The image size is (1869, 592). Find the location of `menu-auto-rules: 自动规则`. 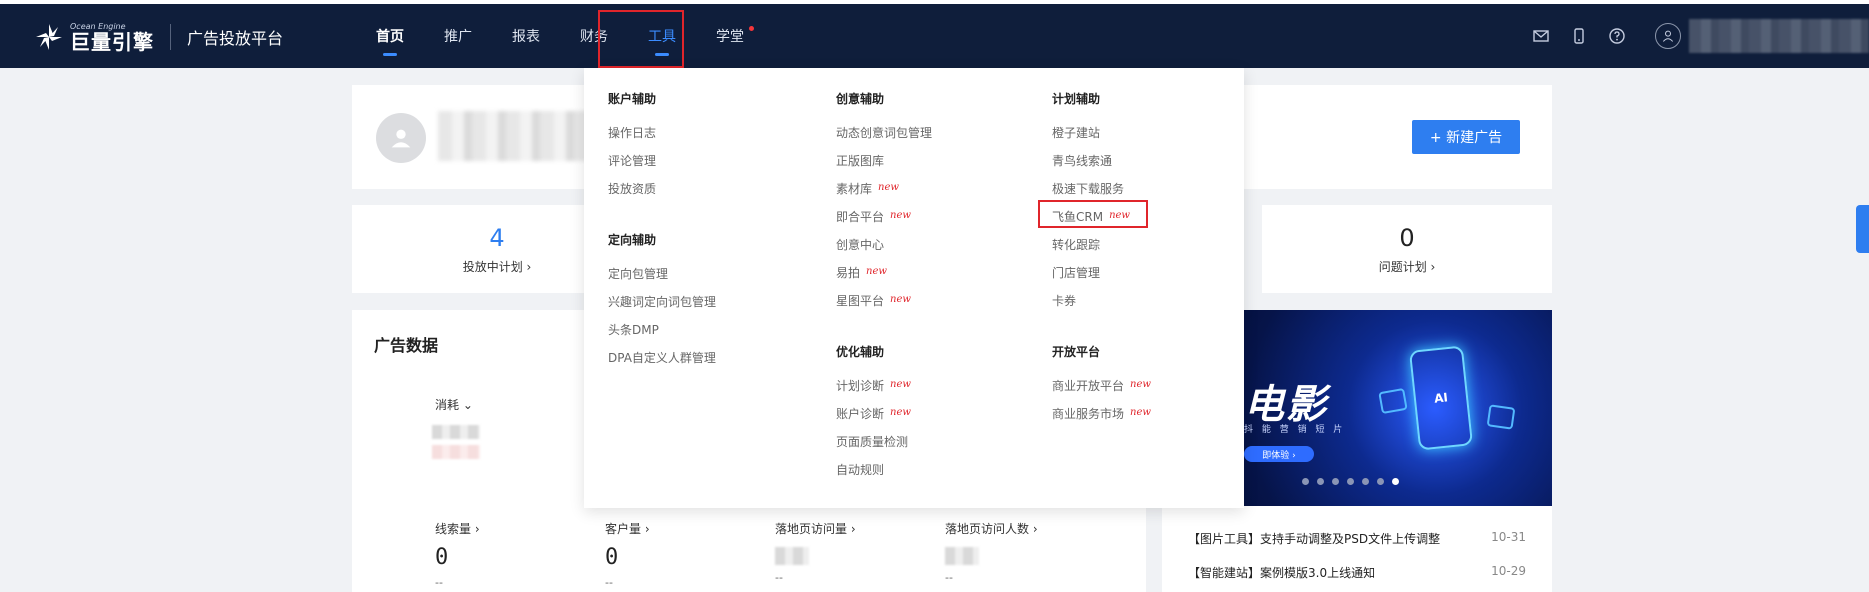

menu-auto-rules: 自动规则 is located at coordinates (860, 469).